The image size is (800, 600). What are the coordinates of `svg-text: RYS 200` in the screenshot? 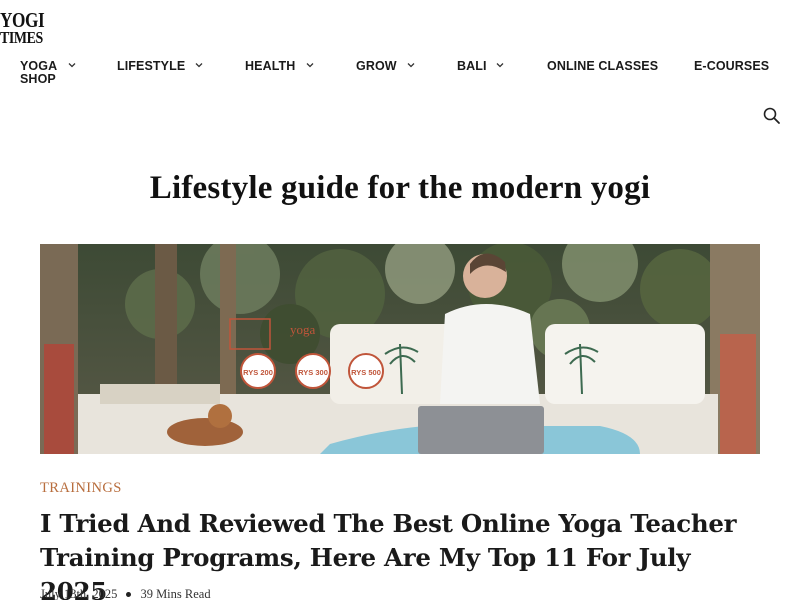 It's located at (258, 372).